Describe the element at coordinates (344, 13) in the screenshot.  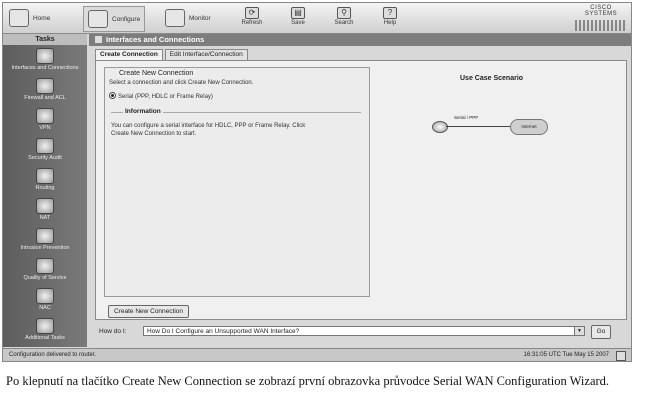
I see `search-icon: ⚲` at that location.